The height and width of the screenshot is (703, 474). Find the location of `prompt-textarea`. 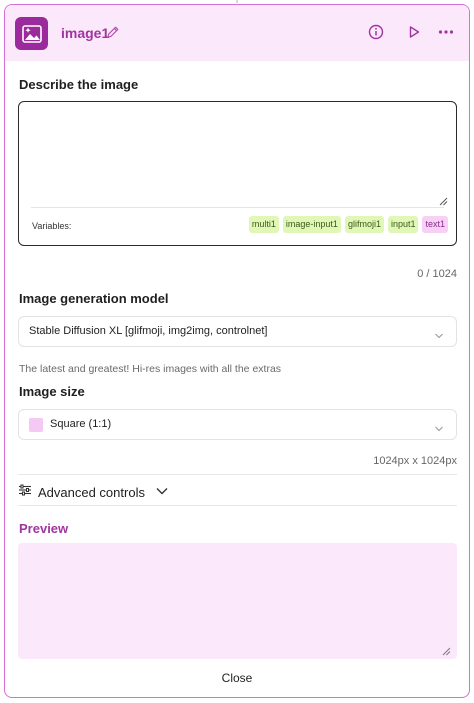

prompt-textarea is located at coordinates (237, 156).